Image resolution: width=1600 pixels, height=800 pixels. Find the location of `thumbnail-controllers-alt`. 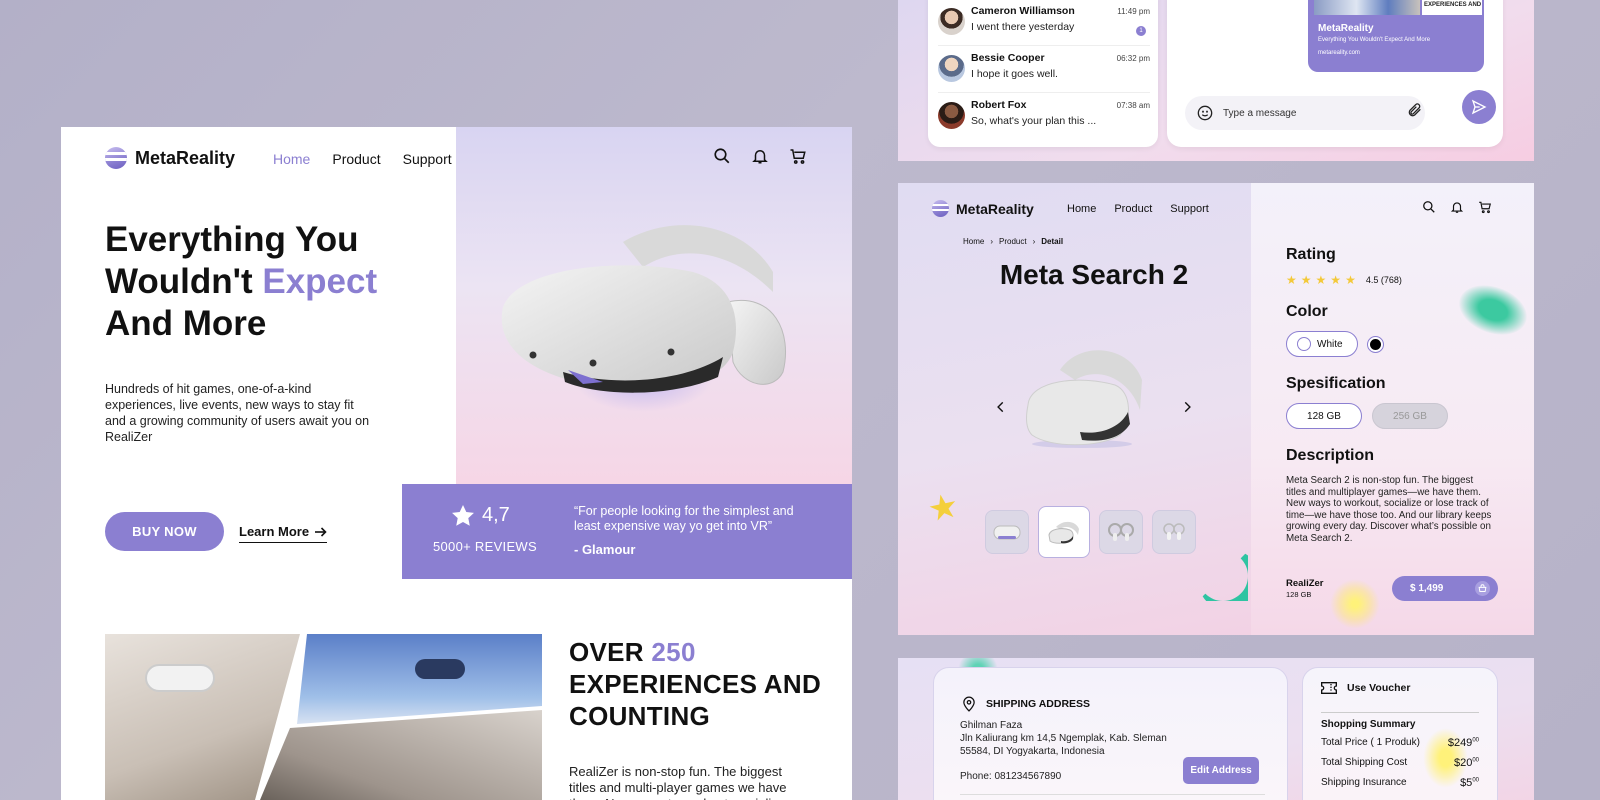

thumbnail-controllers-alt is located at coordinates (1174, 532).